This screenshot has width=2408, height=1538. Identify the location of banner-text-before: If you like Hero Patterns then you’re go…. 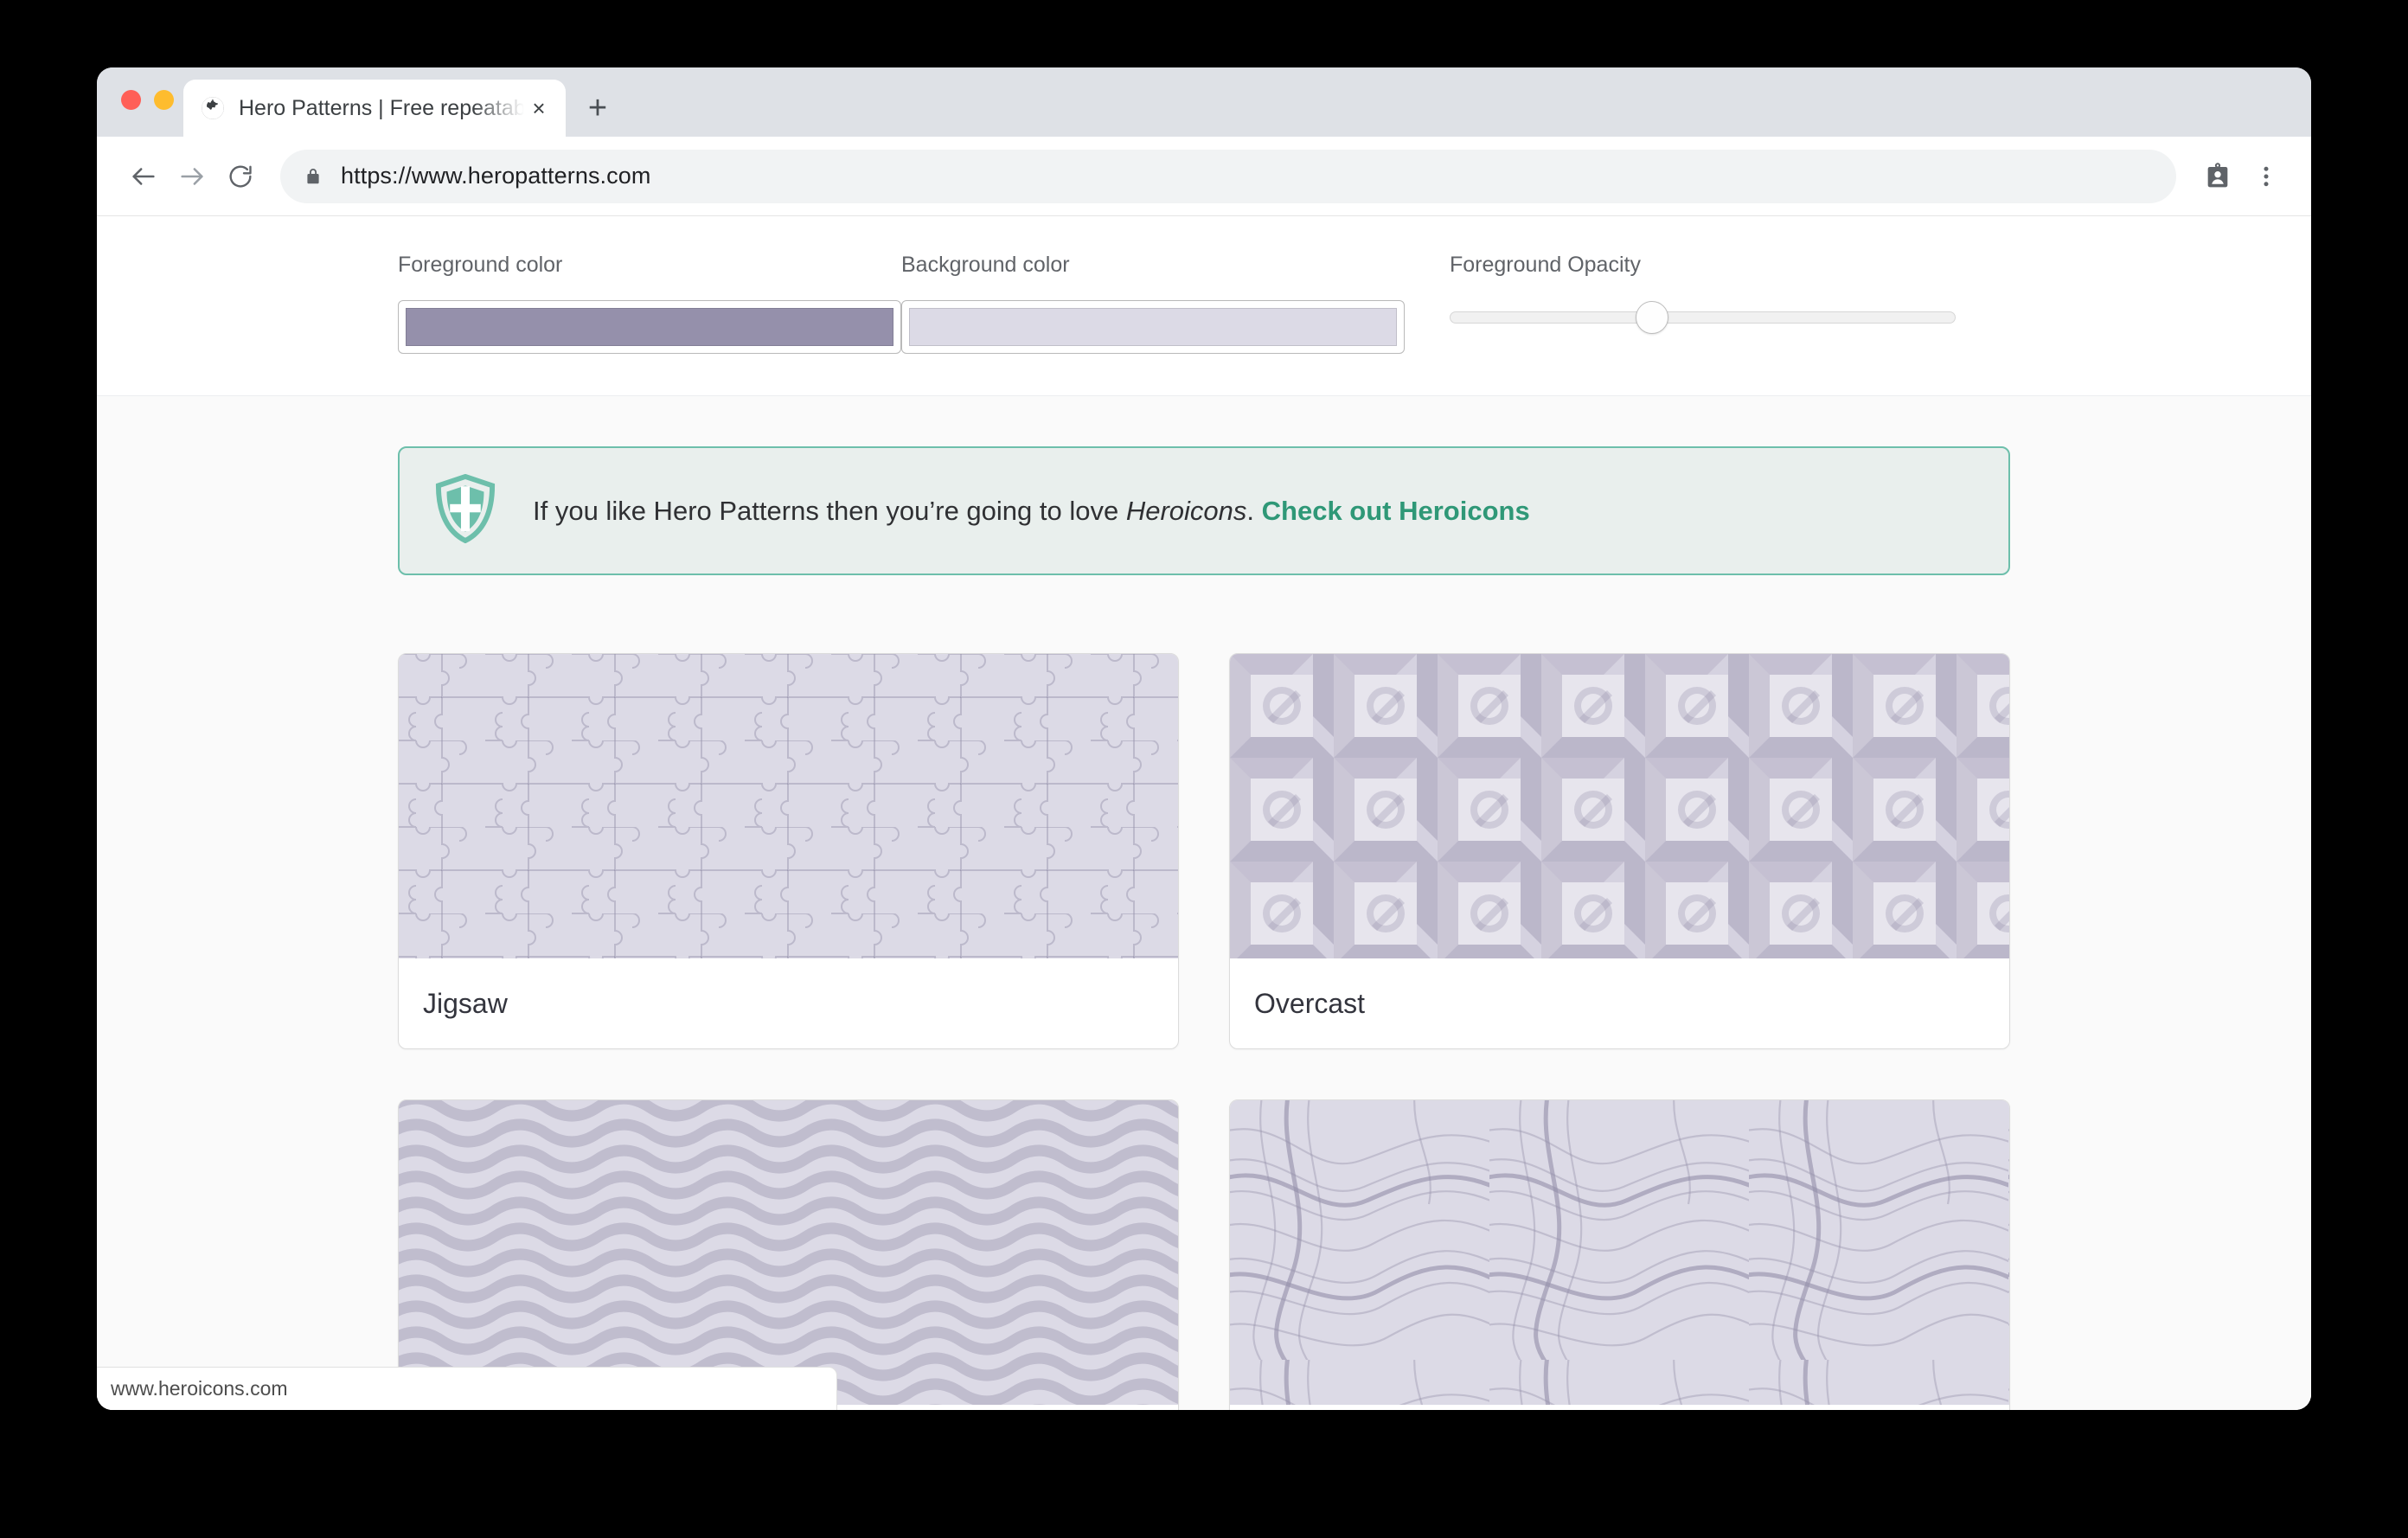
(829, 511).